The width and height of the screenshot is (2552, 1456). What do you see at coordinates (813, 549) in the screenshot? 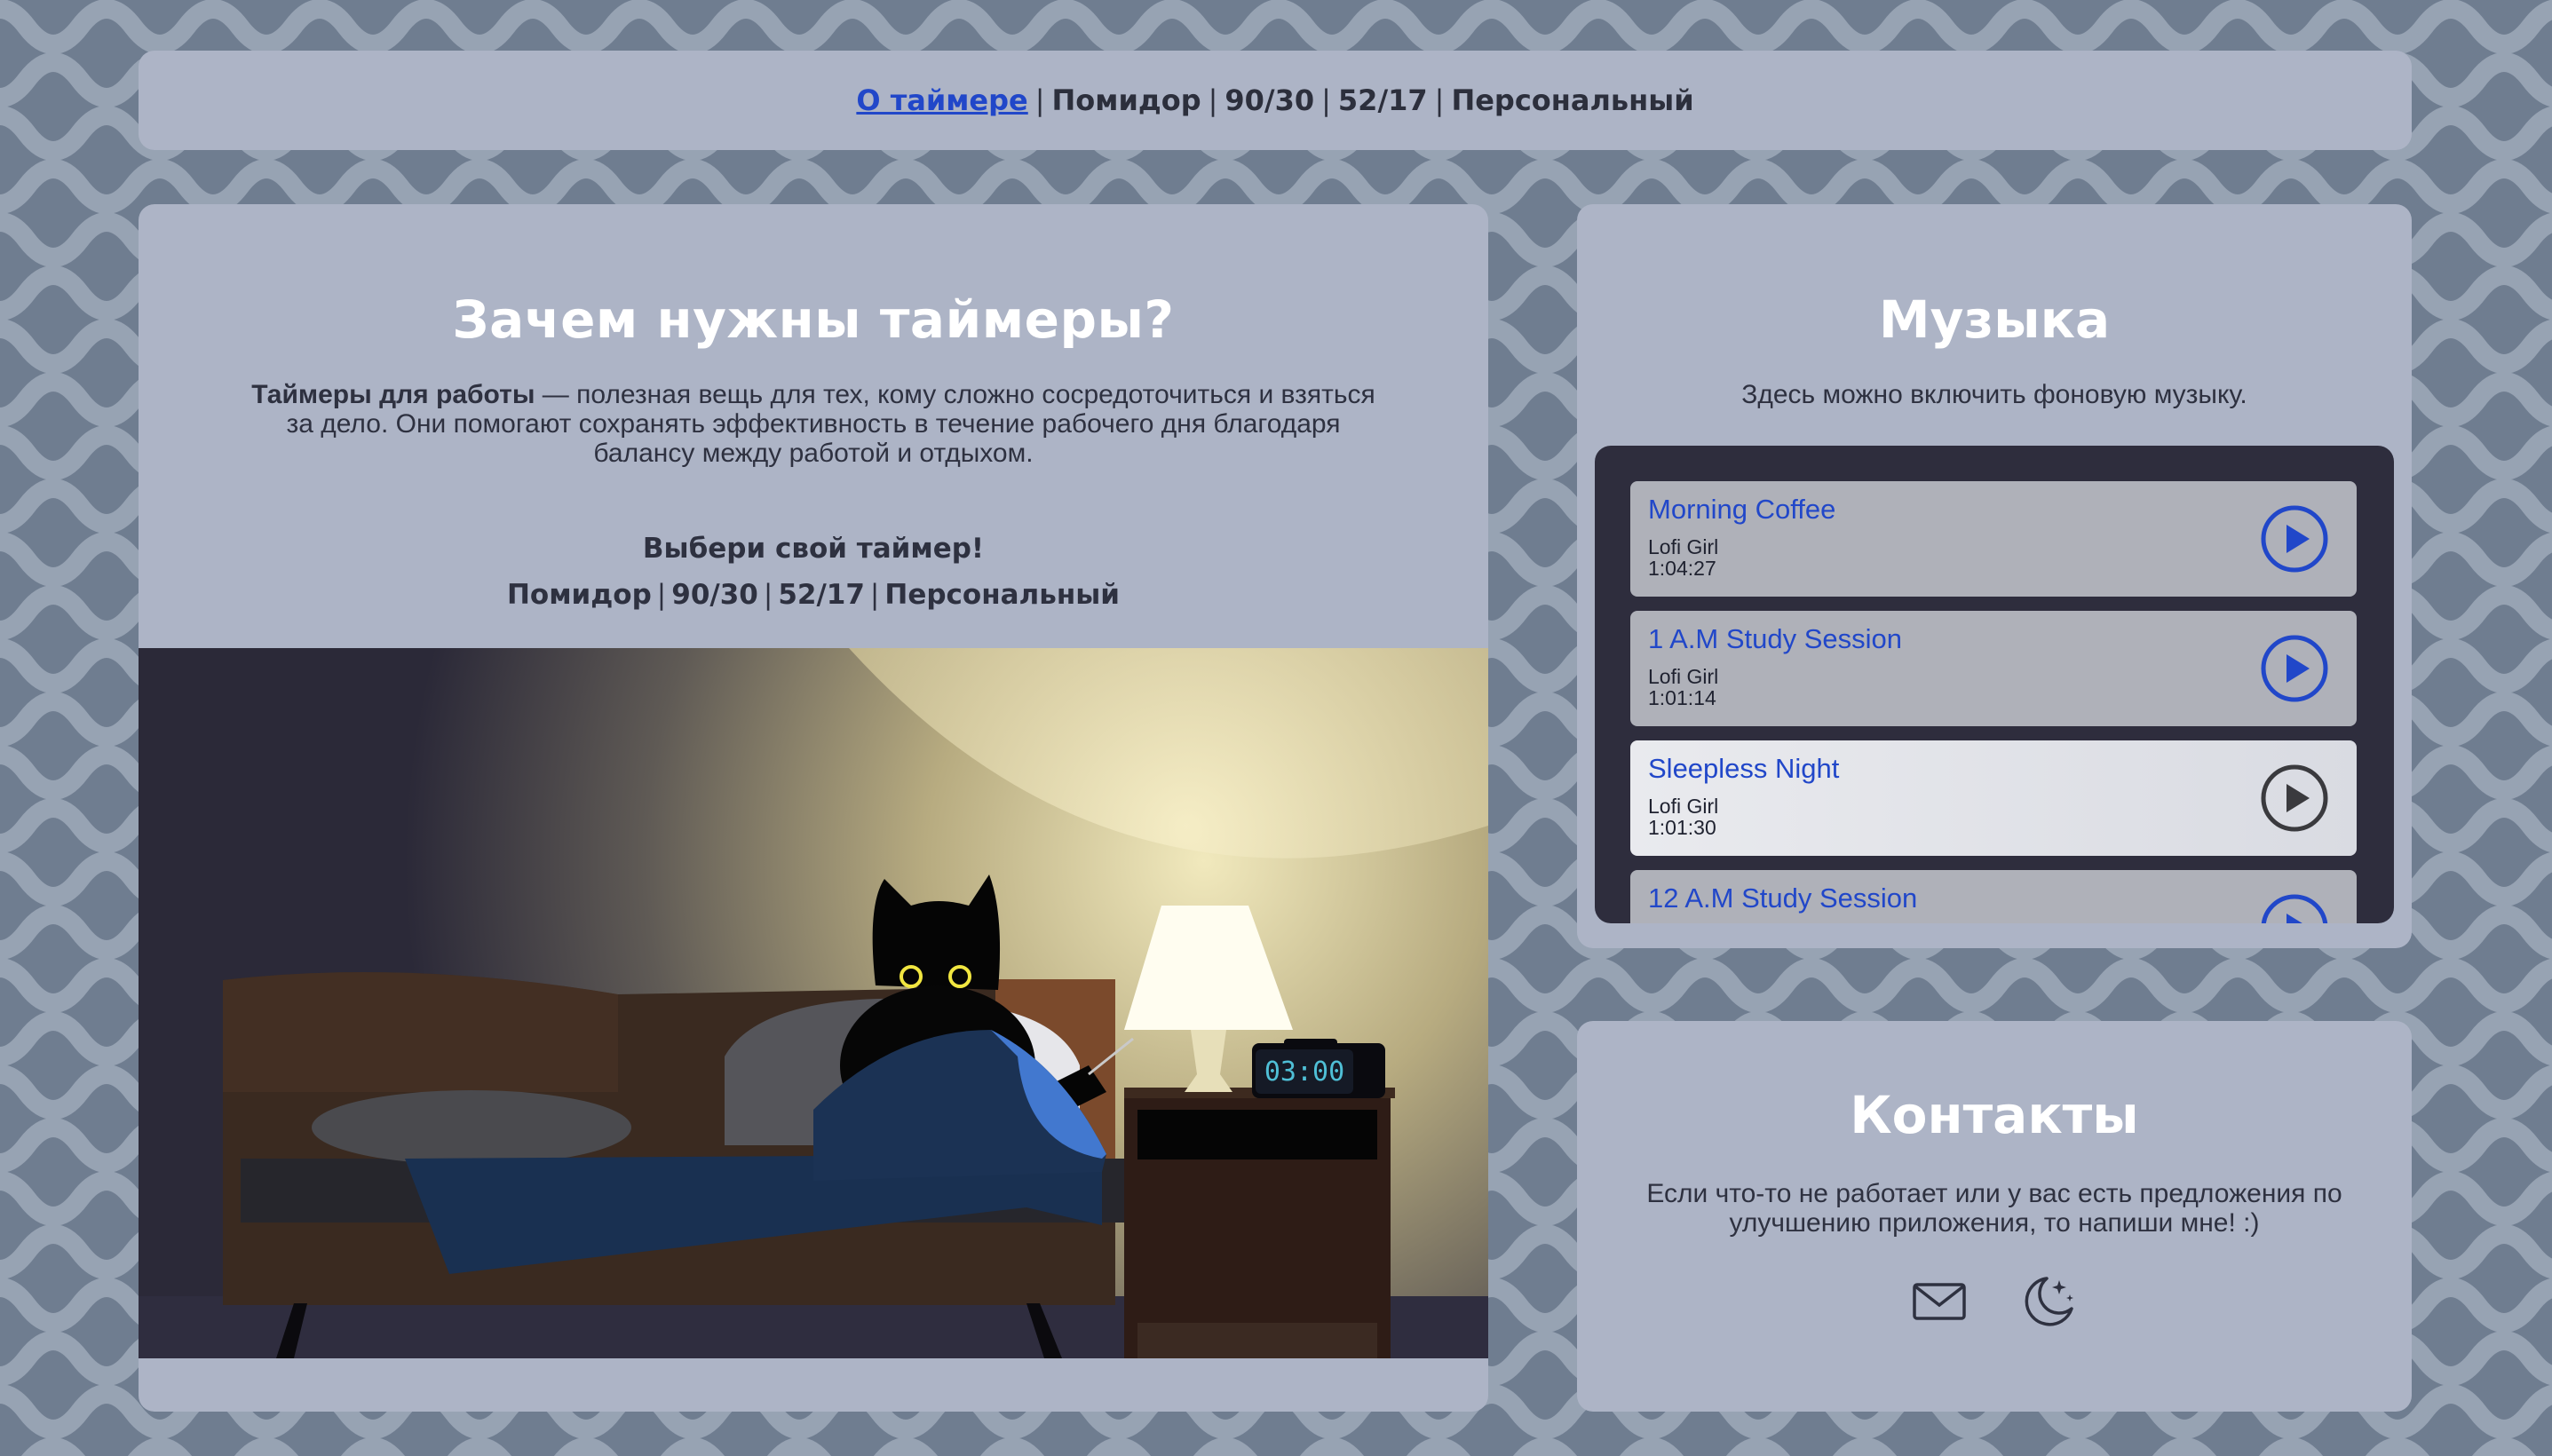
I see `choose-timer-label: Выбери свой таймер!` at bounding box center [813, 549].